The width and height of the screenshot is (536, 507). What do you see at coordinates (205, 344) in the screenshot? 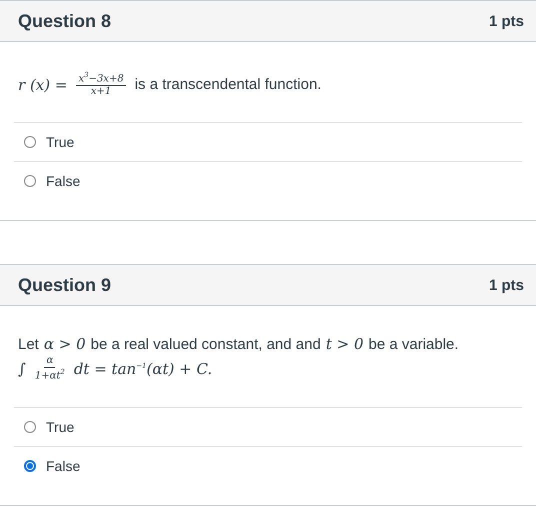
I see `question-text: be a real valued constant, and and` at bounding box center [205, 344].